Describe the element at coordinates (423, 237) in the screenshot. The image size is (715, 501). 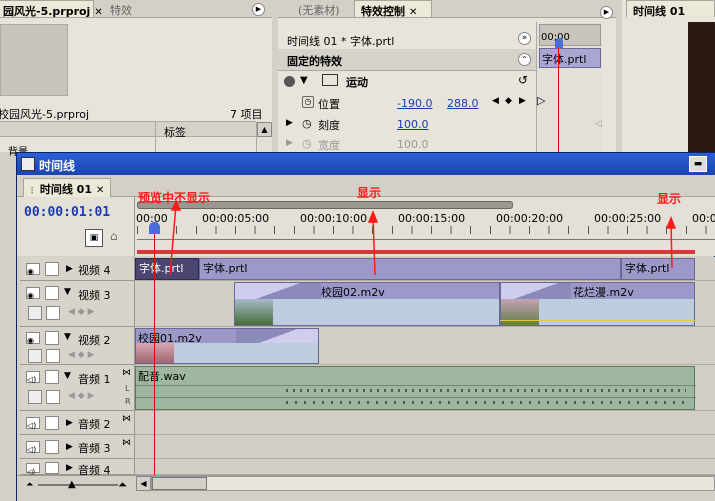
I see `annotation-arrows` at that location.